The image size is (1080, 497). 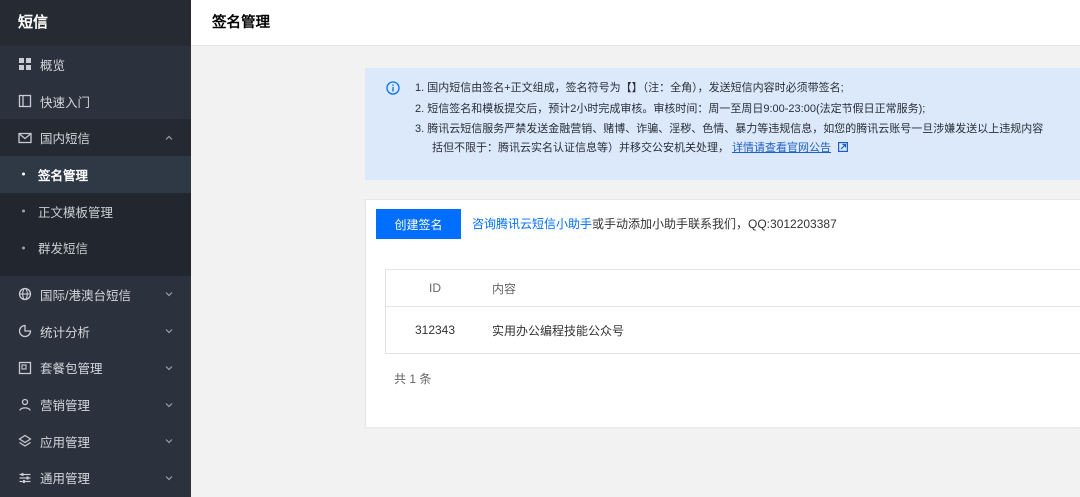 What do you see at coordinates (95, 101) in the screenshot?
I see `sidebar-item-quickstart: 快速入门` at bounding box center [95, 101].